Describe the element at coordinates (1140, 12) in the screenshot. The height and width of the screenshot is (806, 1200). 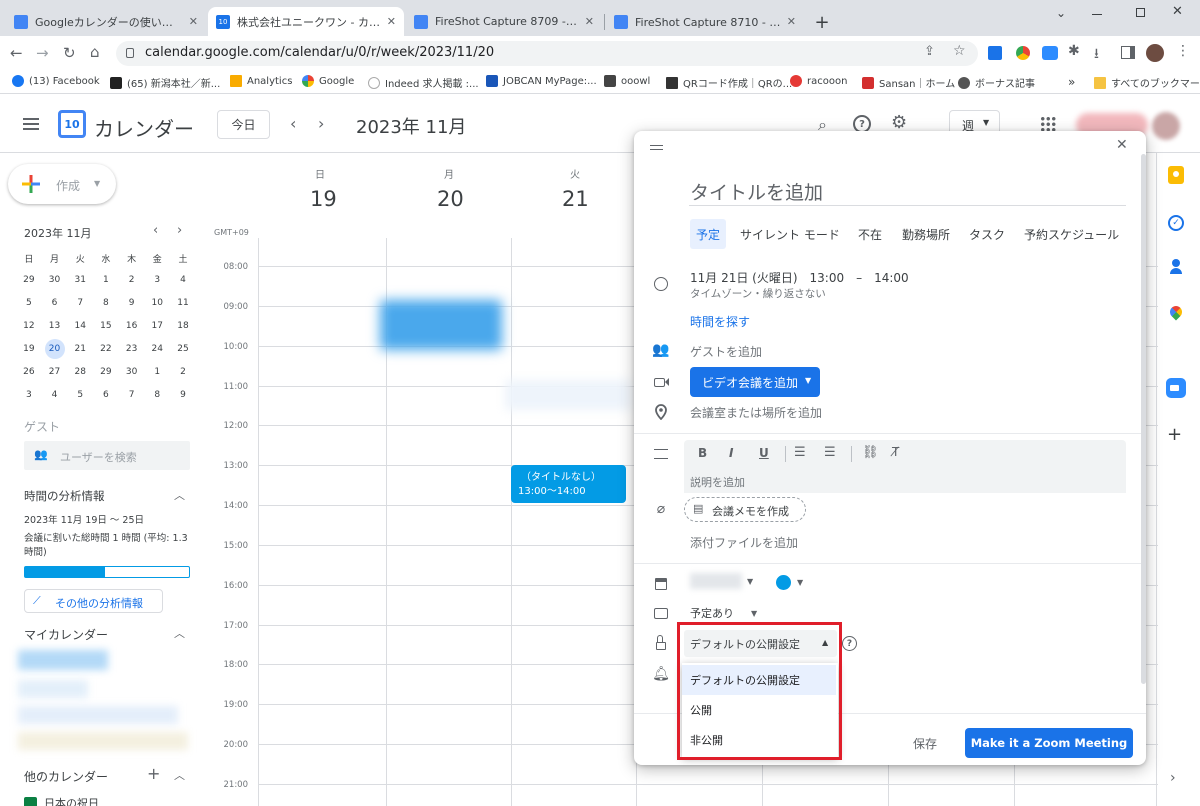
I see `maximize-icon` at that location.